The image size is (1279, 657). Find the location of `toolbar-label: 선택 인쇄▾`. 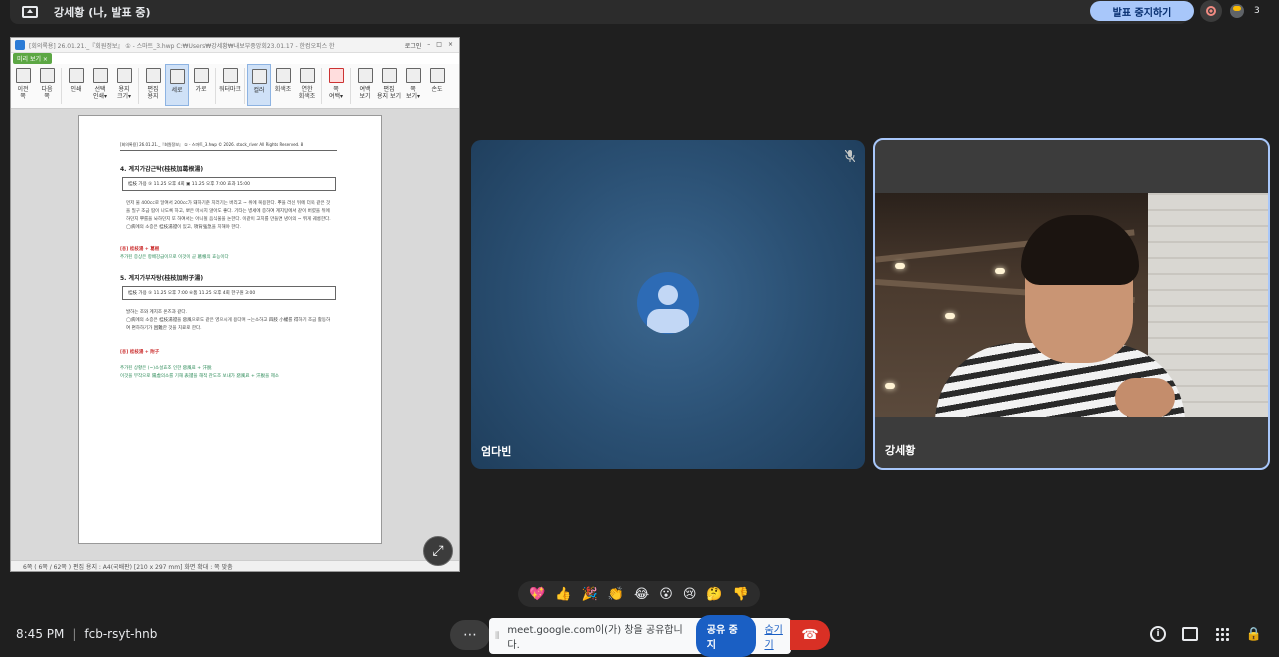

toolbar-label: 선택 인쇄▾ is located at coordinates (100, 93).